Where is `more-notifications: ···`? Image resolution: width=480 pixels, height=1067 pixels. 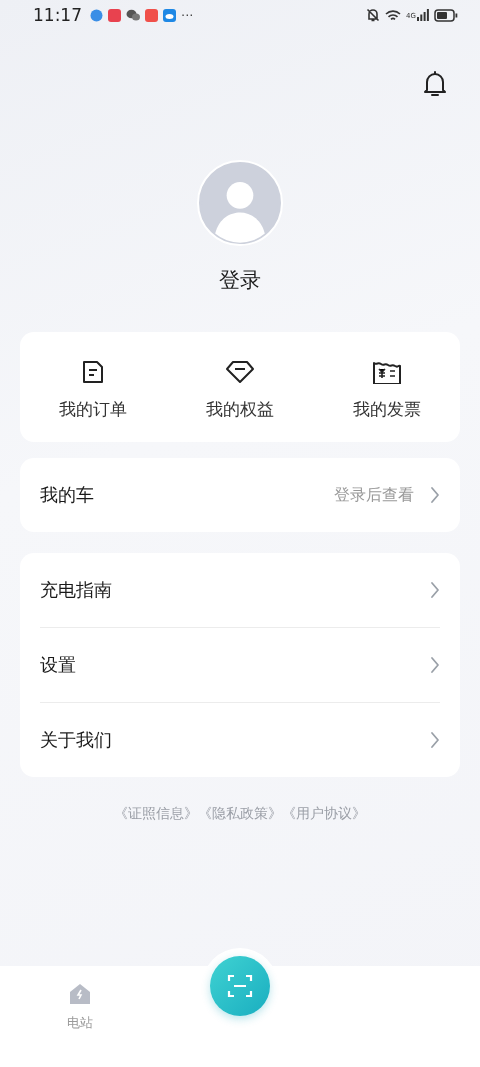 more-notifications: ··· is located at coordinates (187, 15).